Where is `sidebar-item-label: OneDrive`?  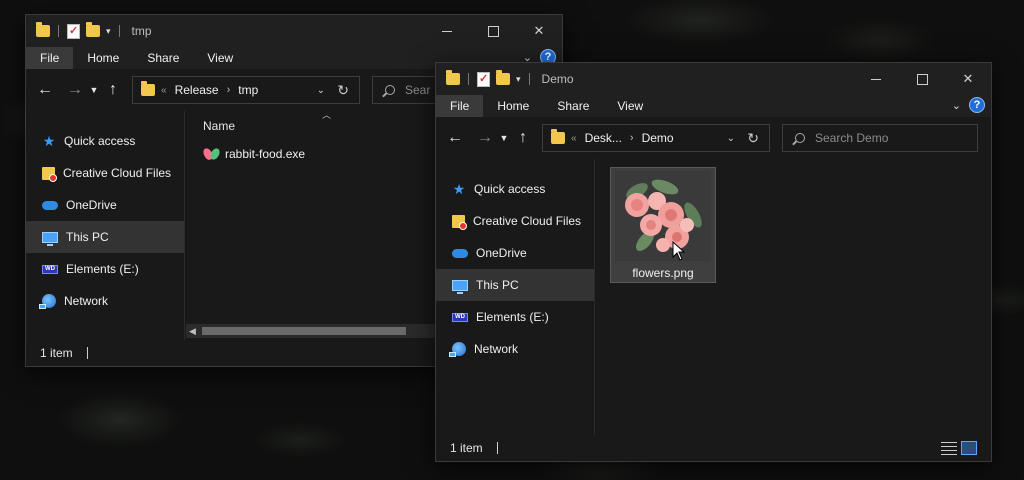 sidebar-item-label: OneDrive is located at coordinates (91, 205).